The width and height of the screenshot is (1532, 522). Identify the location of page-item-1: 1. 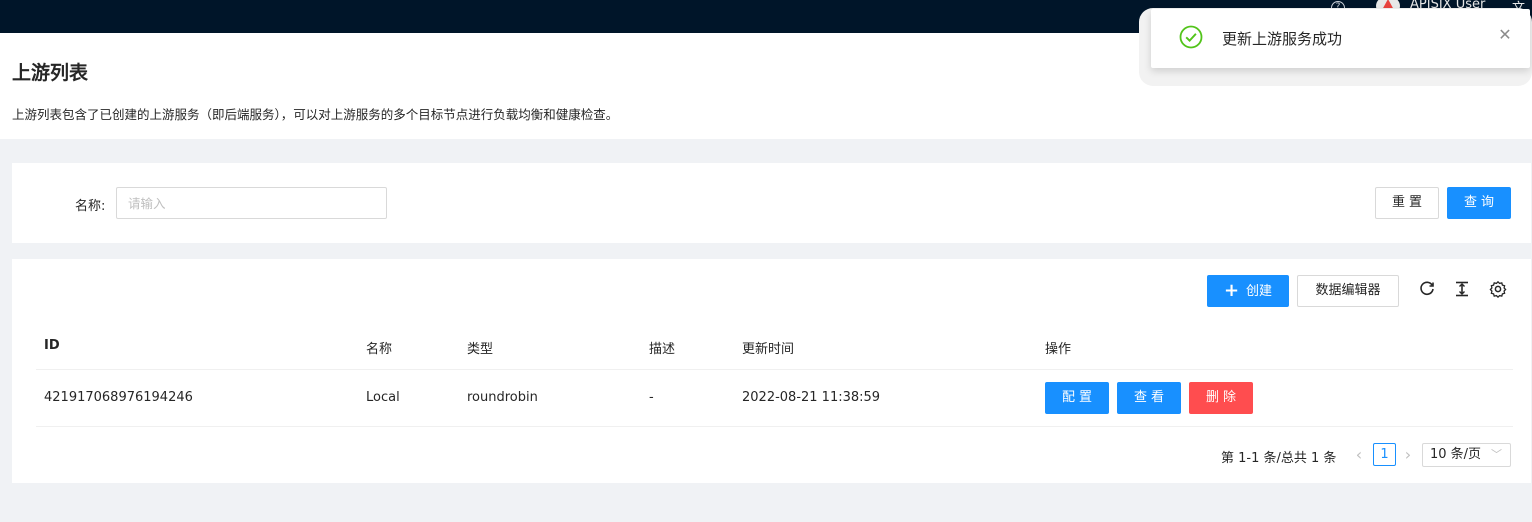
(1384, 454).